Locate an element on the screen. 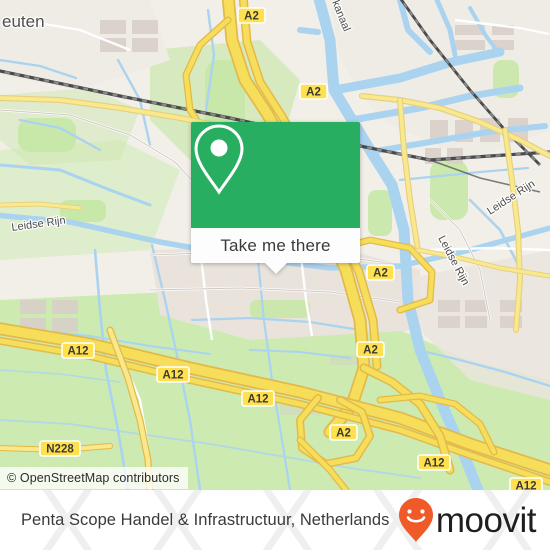 Image resolution: width=550 pixels, height=550 pixels. map-pin-icon is located at coordinates (219, 159).